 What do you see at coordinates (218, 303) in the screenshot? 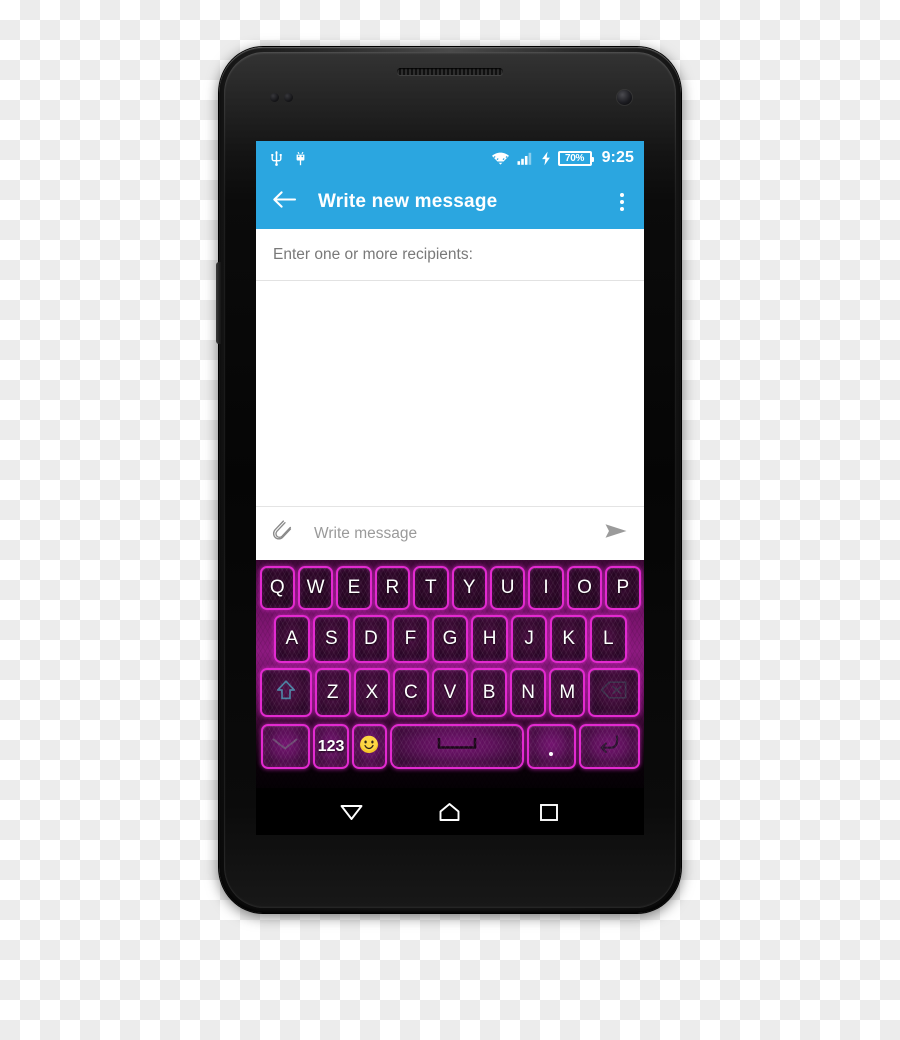
I see `power-button` at bounding box center [218, 303].